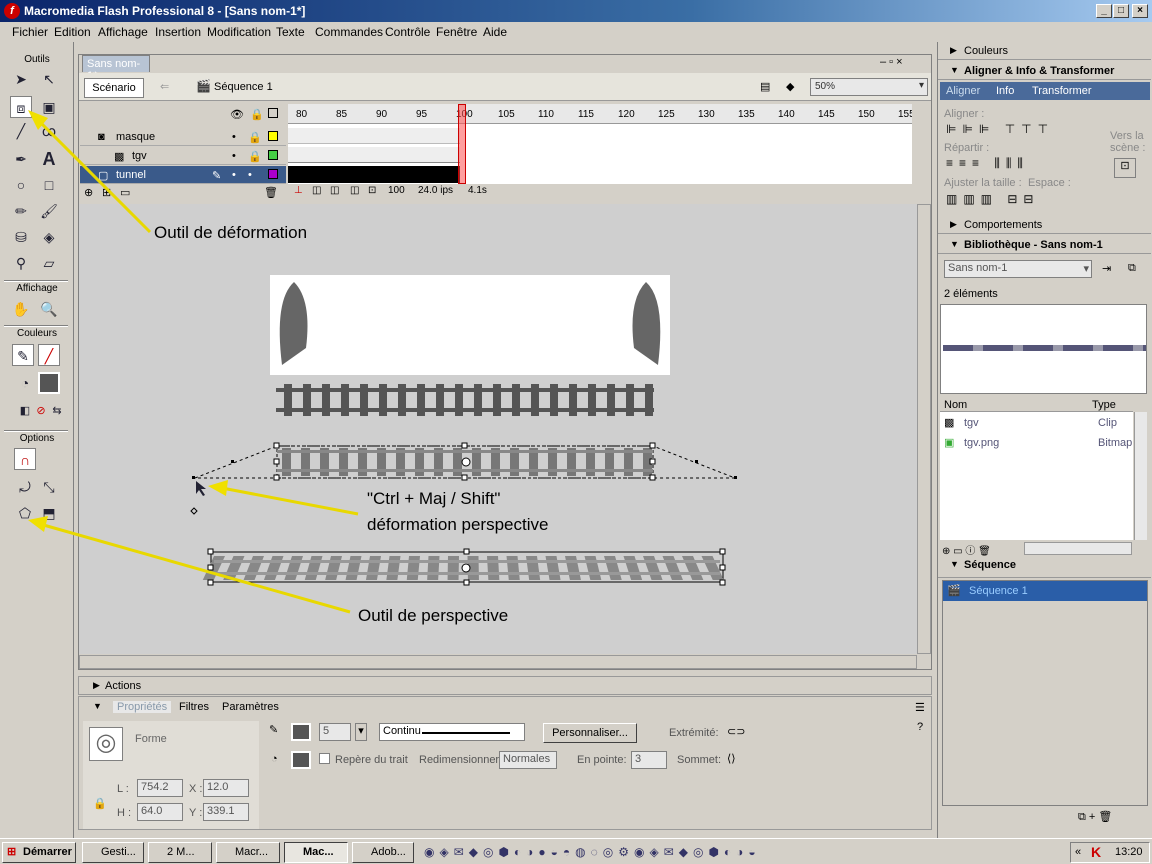 This screenshot has height=864, width=1152. What do you see at coordinates (324, 758) in the screenshot?
I see `hinting-checkbox` at bounding box center [324, 758].